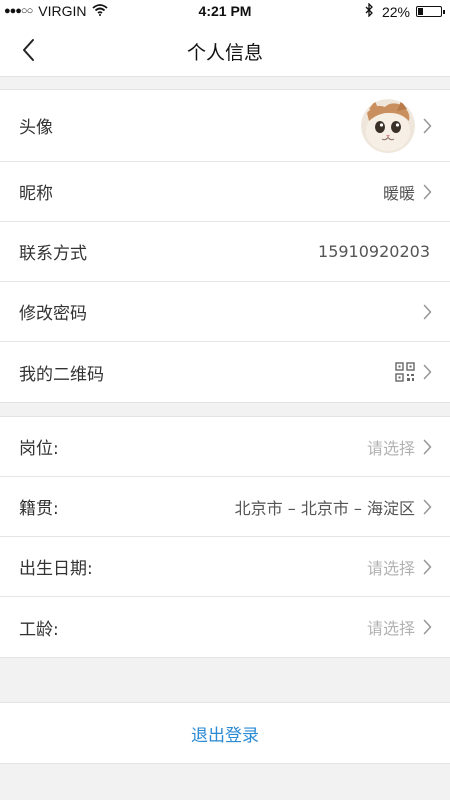  I want to click on hometown-row: 籍贯: 北京市 – 北京市 – 海淀区, so click(225, 507).